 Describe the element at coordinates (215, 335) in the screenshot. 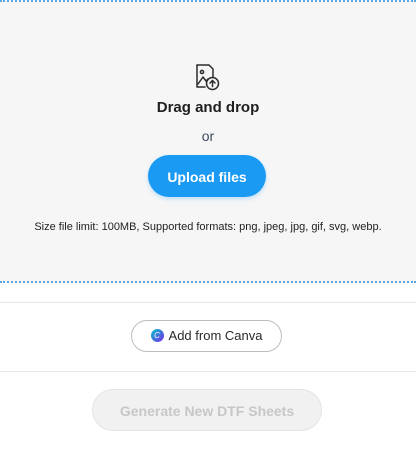

I see `canva-button-label: Add from Canva` at that location.